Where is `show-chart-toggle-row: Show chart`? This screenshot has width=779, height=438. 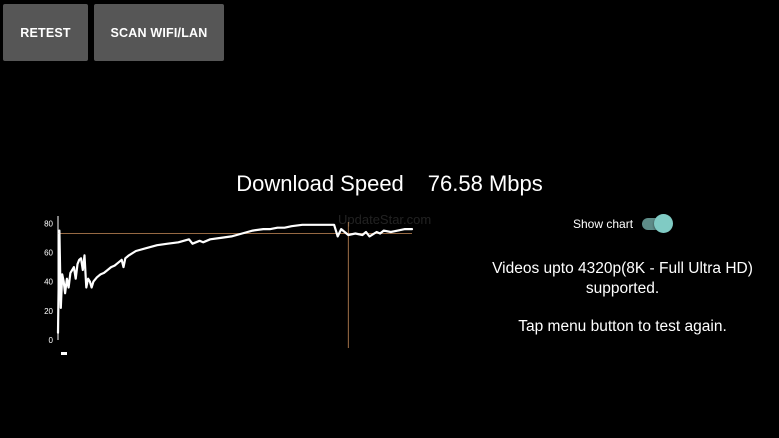
show-chart-toggle-row: Show chart is located at coordinates (623, 224).